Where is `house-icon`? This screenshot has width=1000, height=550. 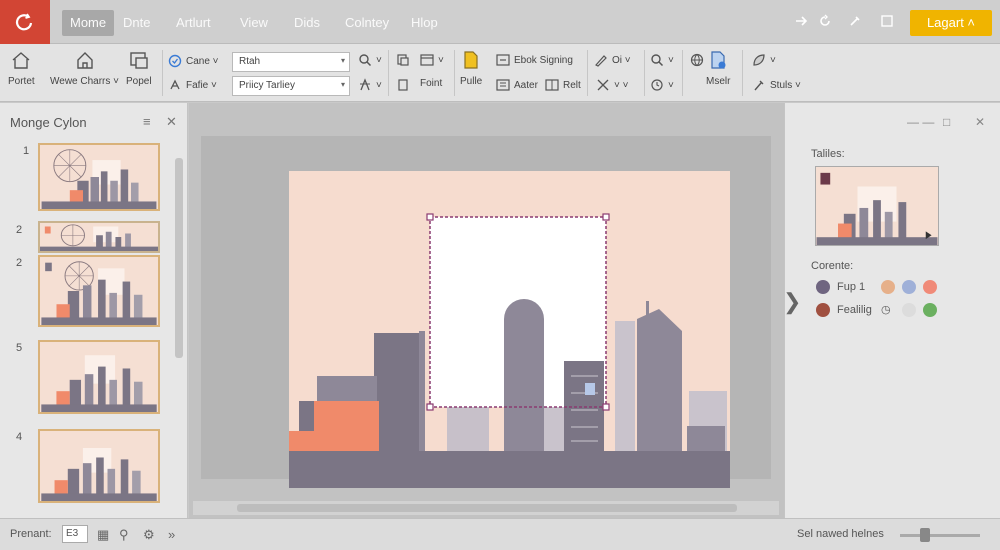
house-icon is located at coordinates (85, 60).